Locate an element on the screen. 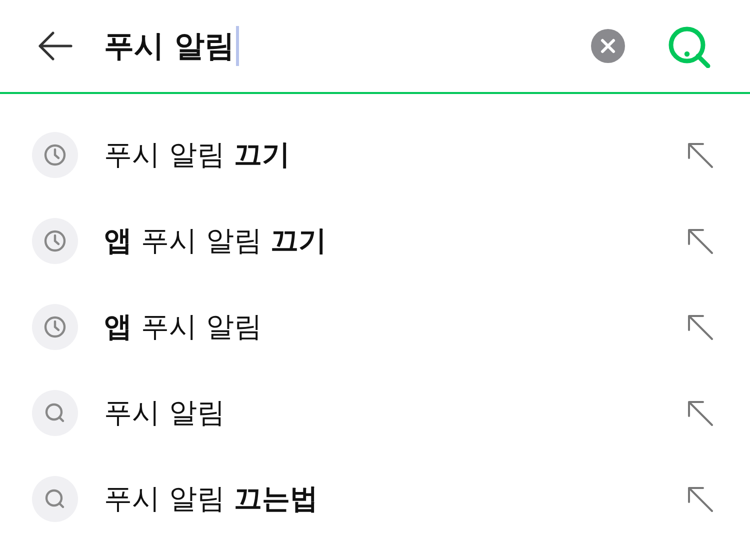 This screenshot has width=750, height=554. suggestion-text: 앱 푸시 알림 끄기 is located at coordinates (395, 241).